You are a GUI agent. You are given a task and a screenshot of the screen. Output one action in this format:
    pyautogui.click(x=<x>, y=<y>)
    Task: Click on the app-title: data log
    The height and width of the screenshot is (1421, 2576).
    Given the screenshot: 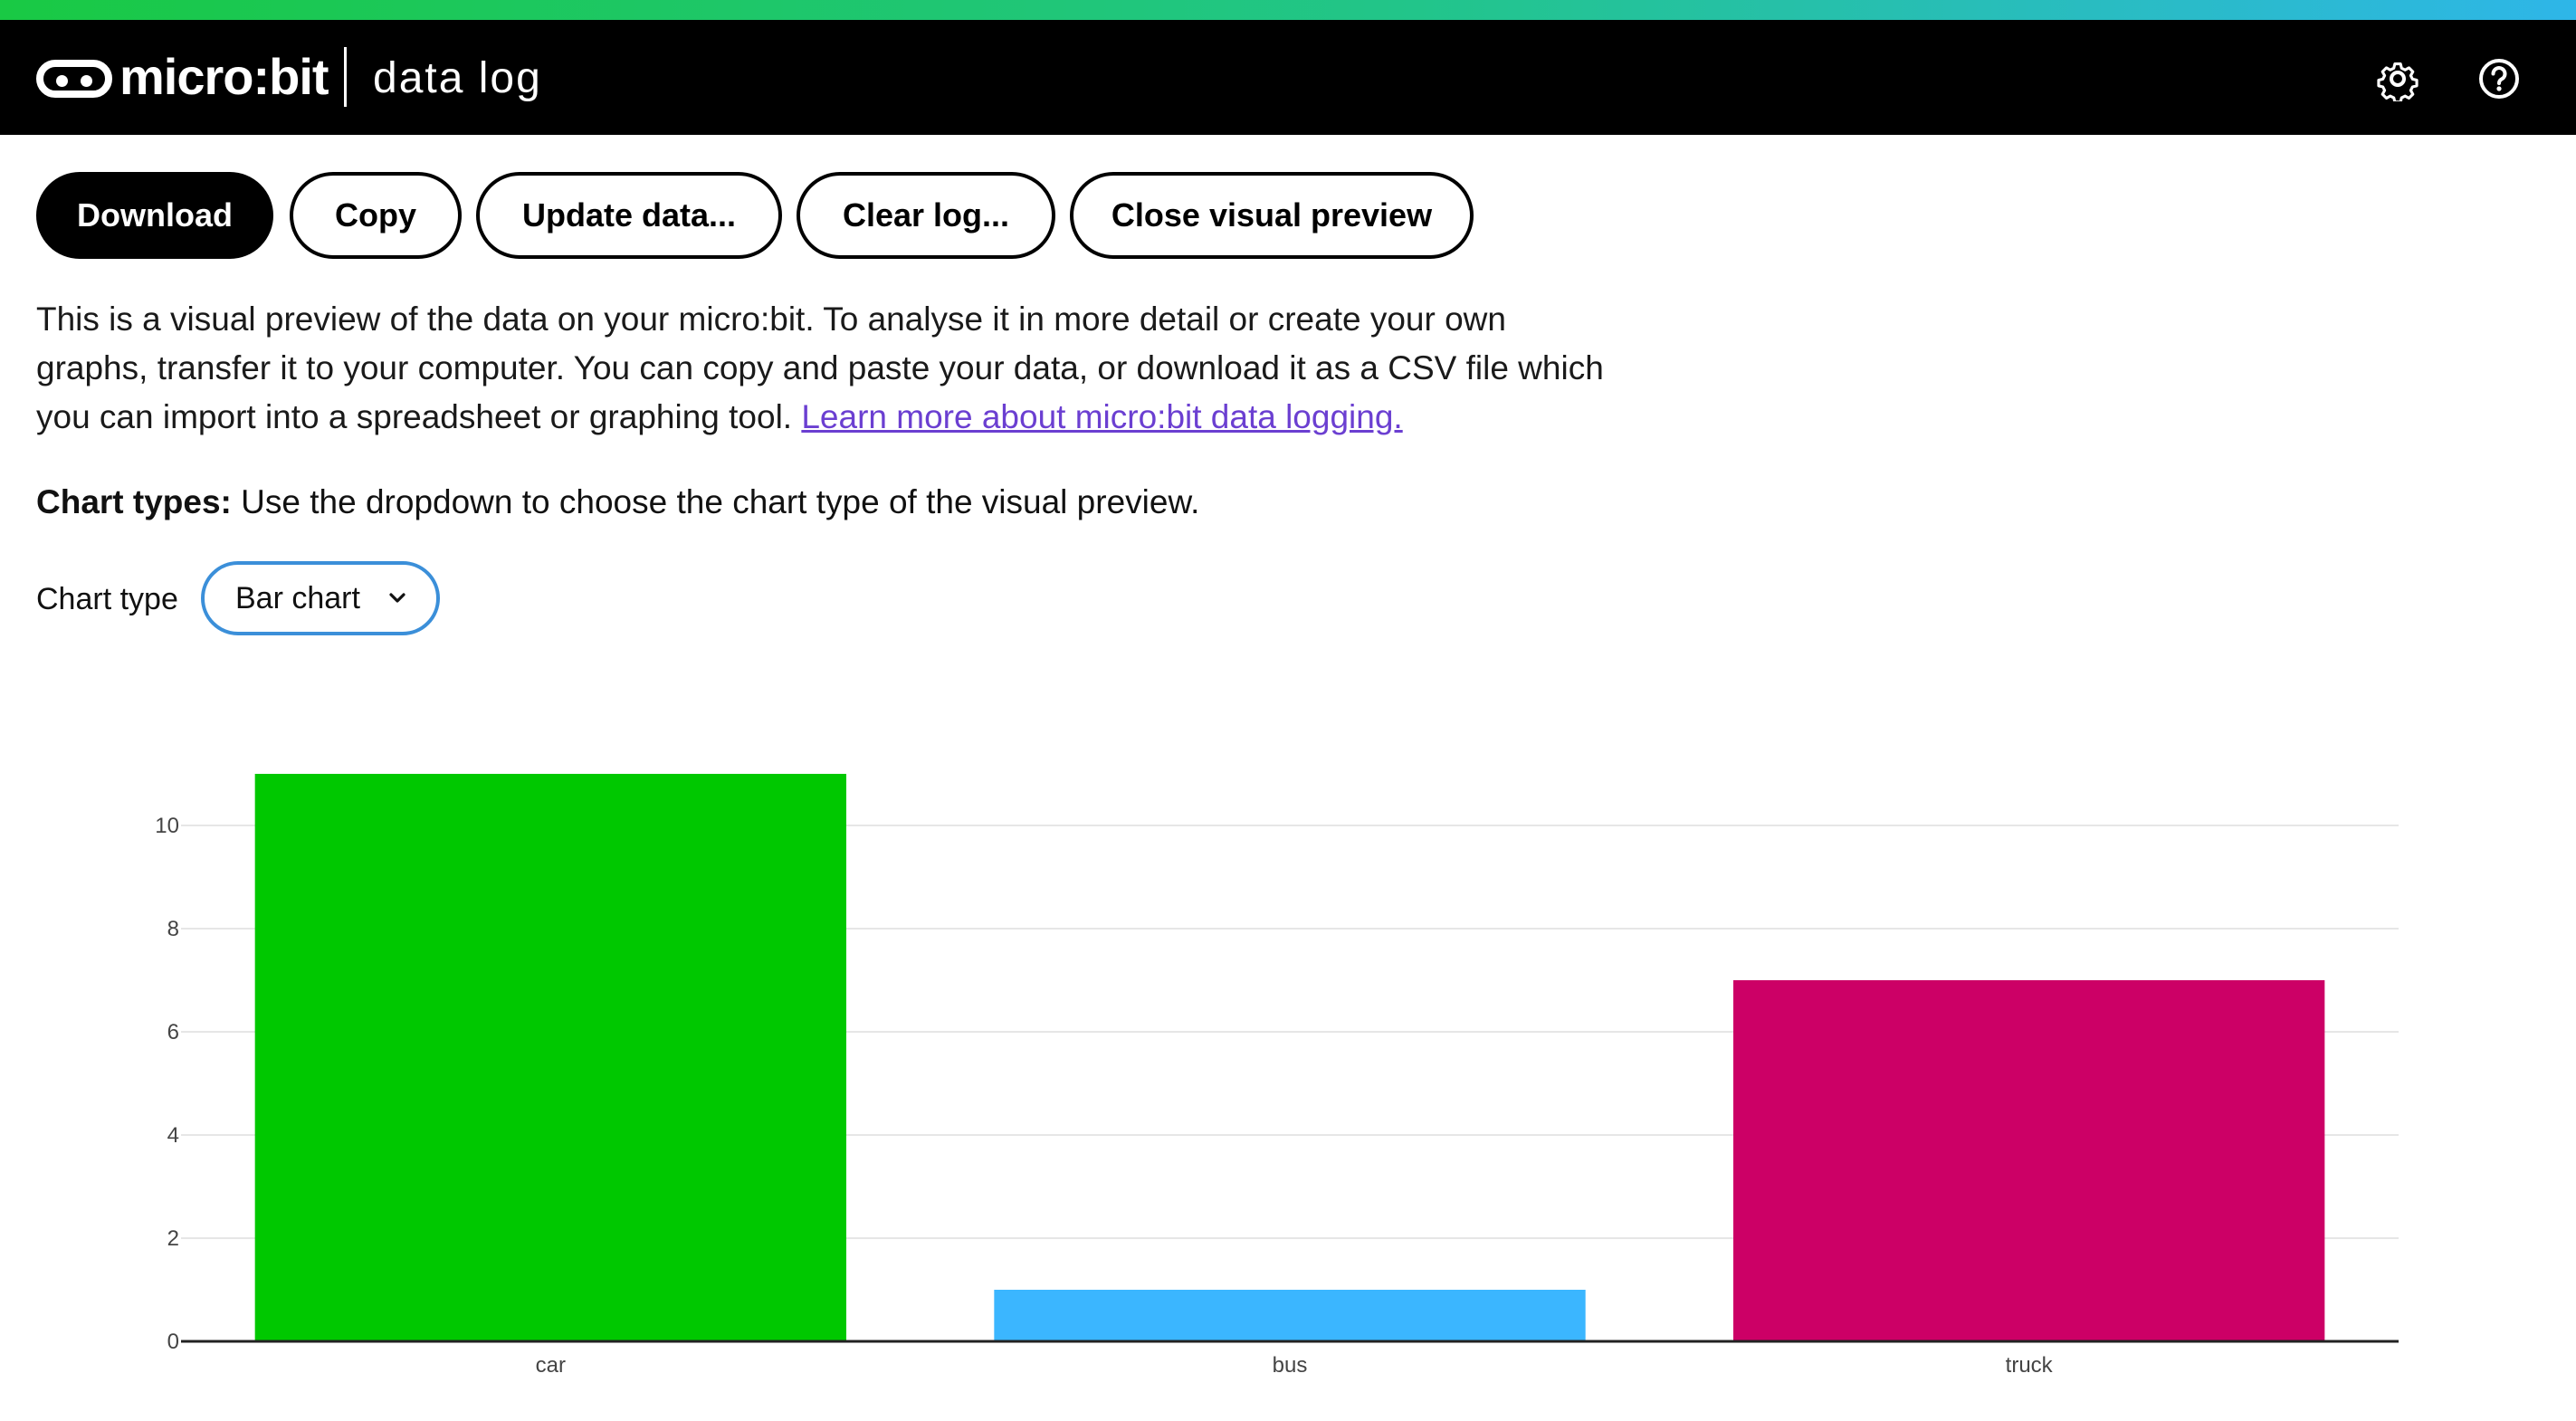 What is the action you would take?
    pyautogui.click(x=458, y=78)
    